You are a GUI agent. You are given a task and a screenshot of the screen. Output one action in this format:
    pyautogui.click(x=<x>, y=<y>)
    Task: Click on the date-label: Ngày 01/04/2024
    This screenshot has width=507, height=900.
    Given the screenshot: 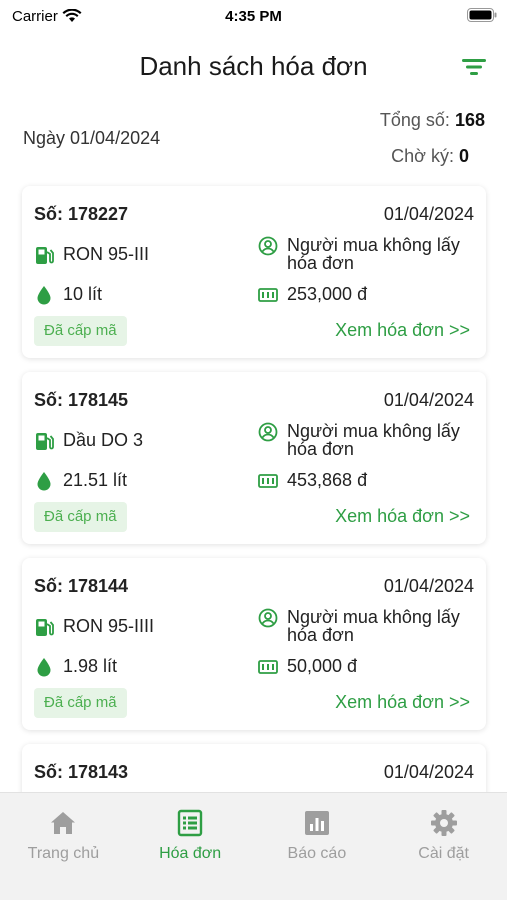 What is the action you would take?
    pyautogui.click(x=92, y=138)
    